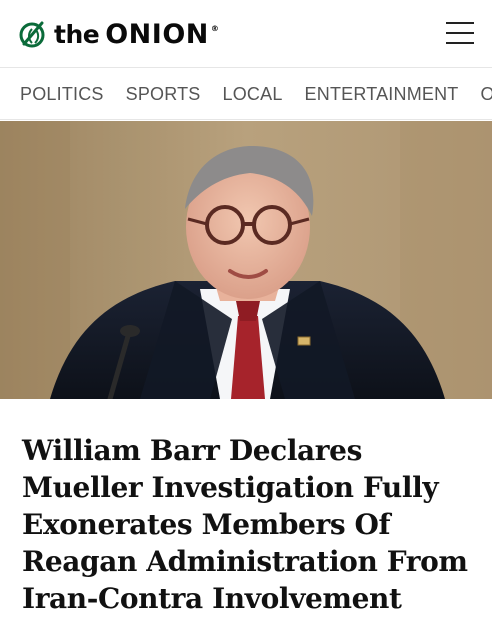  I want to click on logo-registered-mark: ®, so click(214, 28).